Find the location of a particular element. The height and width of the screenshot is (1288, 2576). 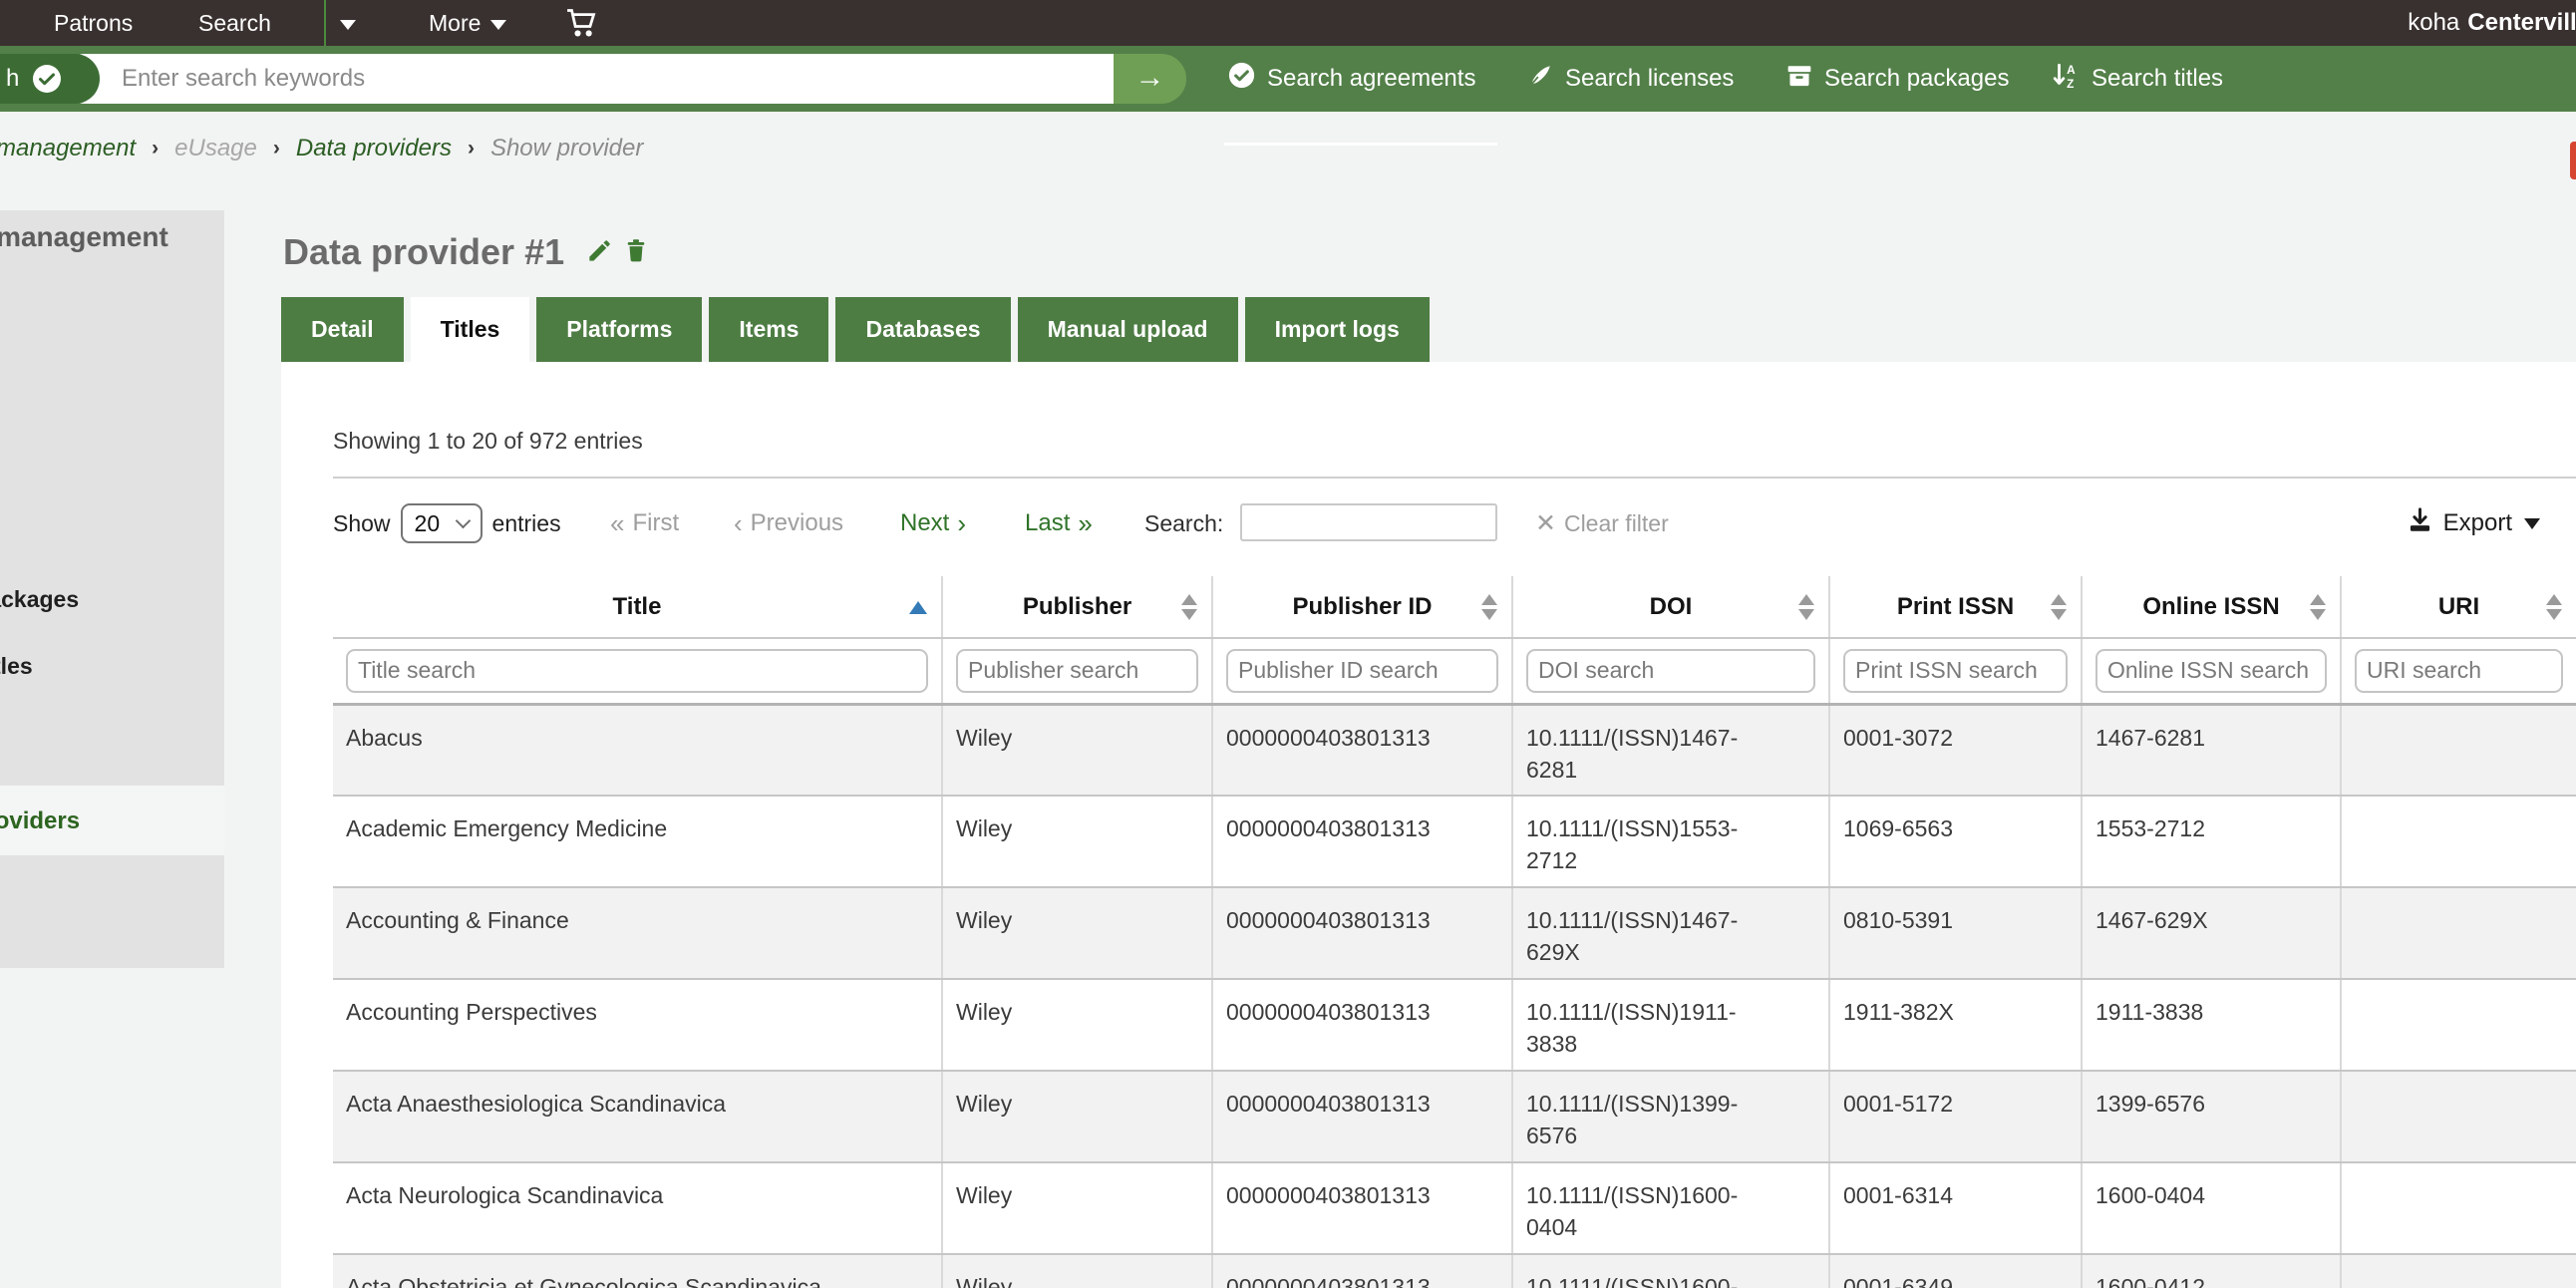

column-header-doi: DOI is located at coordinates (1671, 607).